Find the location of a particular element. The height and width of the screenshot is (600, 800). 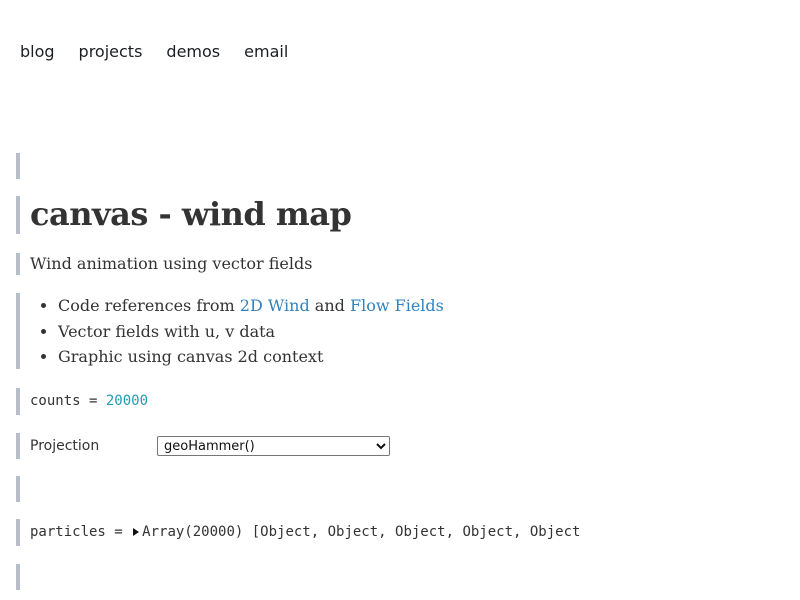

projection-label: Projection is located at coordinates (65, 446).